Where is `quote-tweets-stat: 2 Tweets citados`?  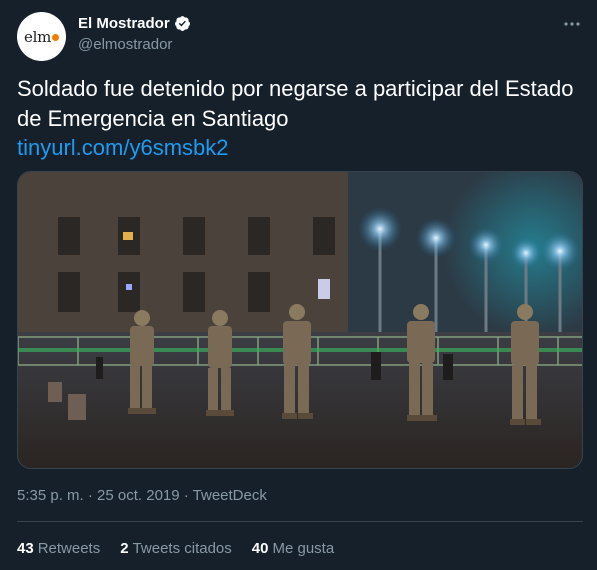 quote-tweets-stat: 2 Tweets citados is located at coordinates (176, 548).